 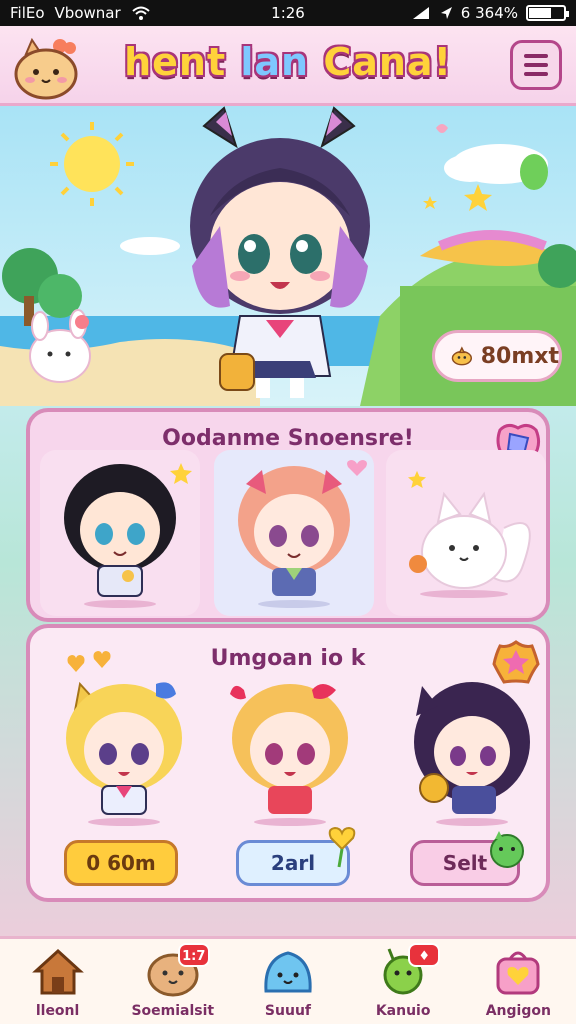 What do you see at coordinates (489, 13) in the screenshot?
I see `battery-percent: 6 364%` at bounding box center [489, 13].